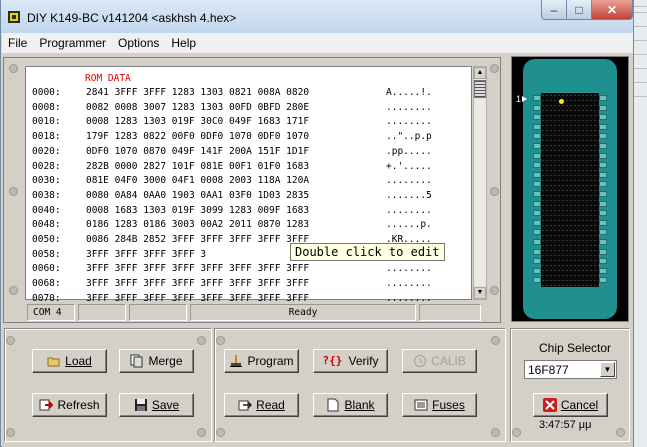 This screenshot has height=447, width=647. I want to click on chevron-down-icon: ▼, so click(607, 369).